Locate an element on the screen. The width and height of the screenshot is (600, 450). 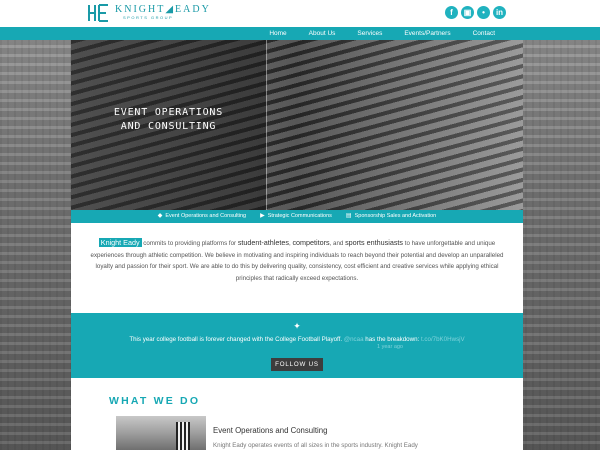
service-link-strategic-communications: ▶ Strategic Communications is located at coordinates (296, 216).